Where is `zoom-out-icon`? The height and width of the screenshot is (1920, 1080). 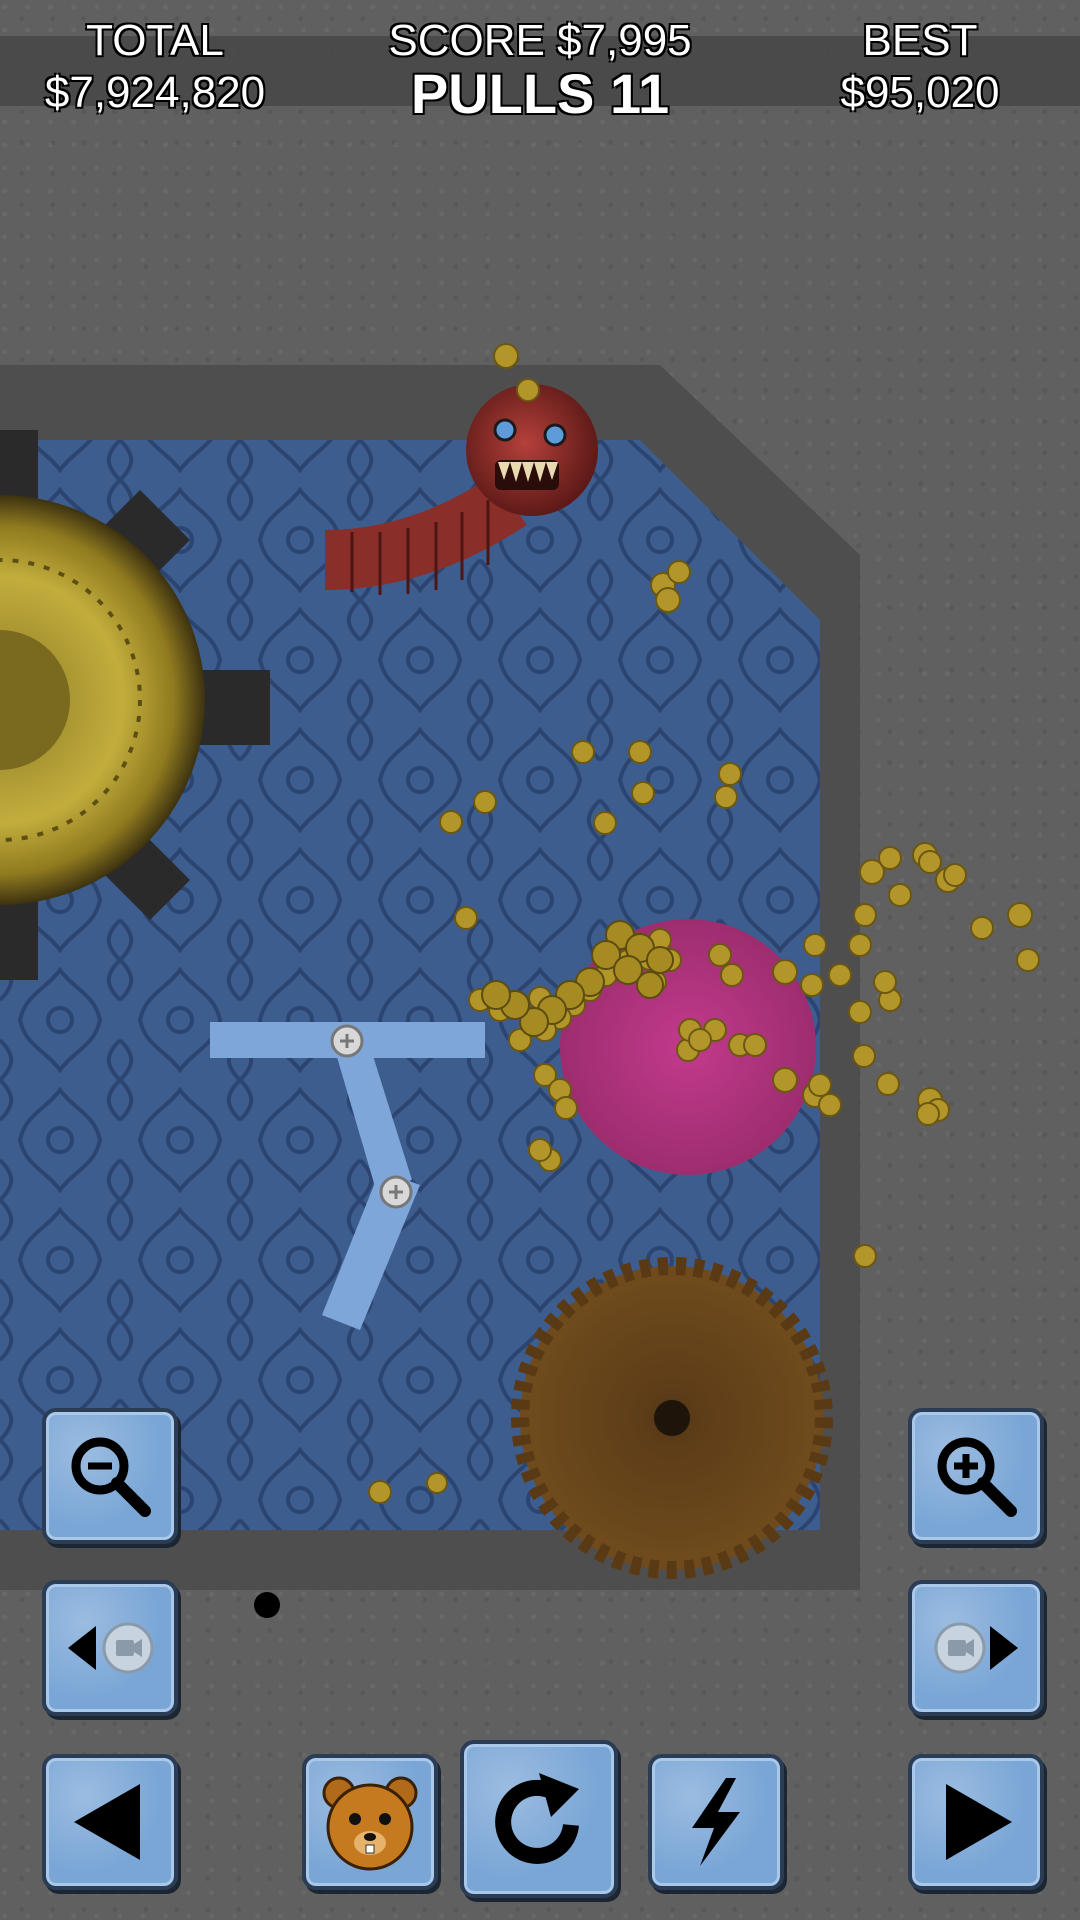
zoom-out-icon is located at coordinates (111, 1477).